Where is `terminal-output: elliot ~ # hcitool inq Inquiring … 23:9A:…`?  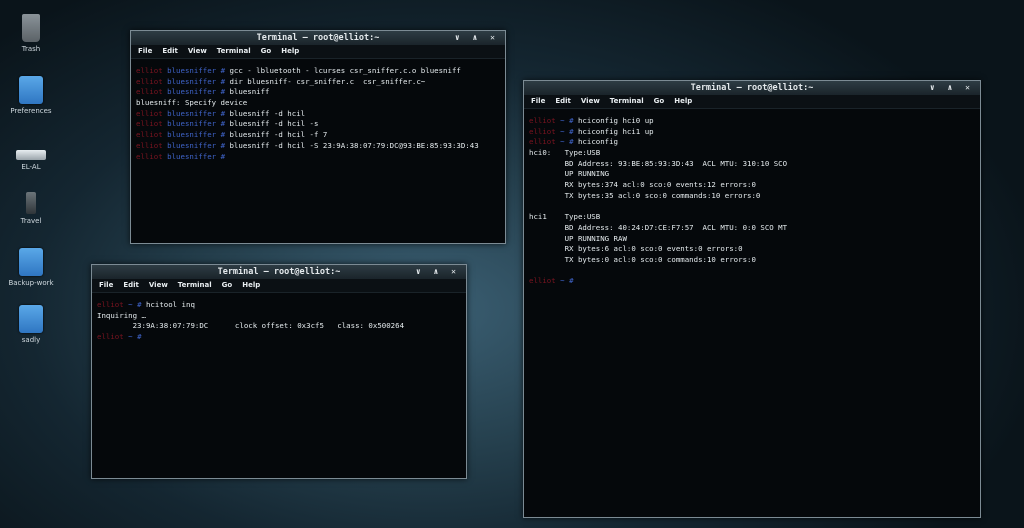
terminal-output: elliot ~ # hcitool inq Inquiring … 23:9A:… is located at coordinates (279, 321).